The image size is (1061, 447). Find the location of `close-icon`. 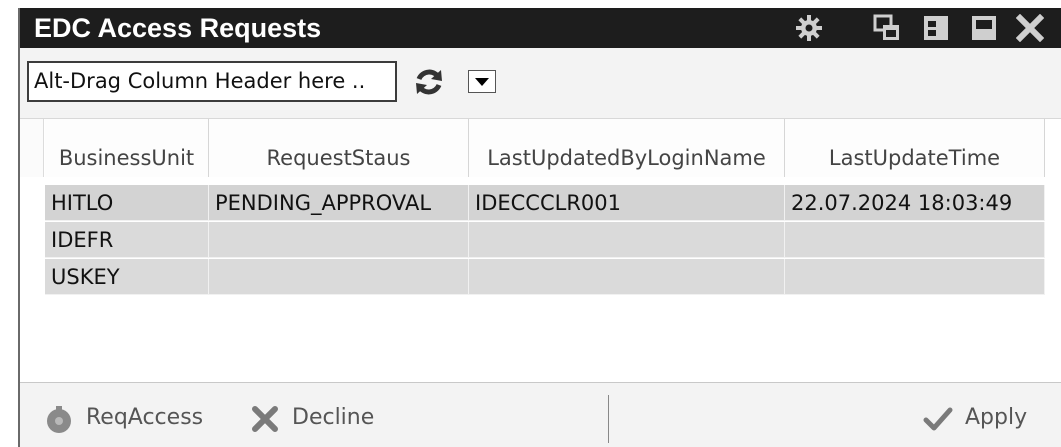

close-icon is located at coordinates (1030, 28).